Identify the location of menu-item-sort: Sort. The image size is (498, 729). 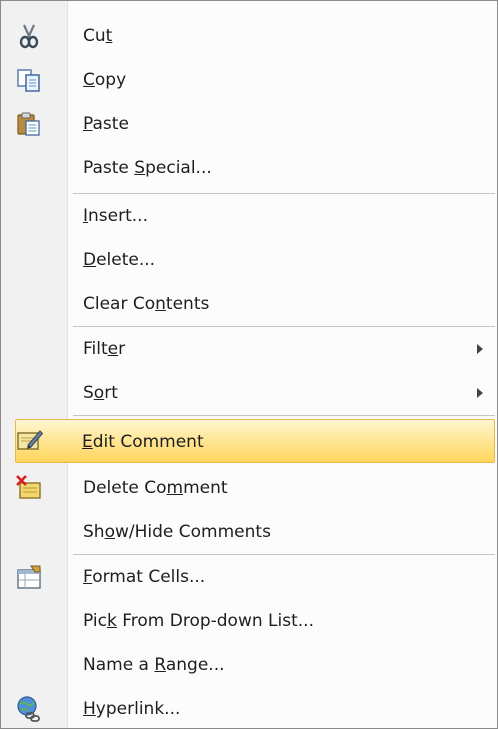
(249, 393).